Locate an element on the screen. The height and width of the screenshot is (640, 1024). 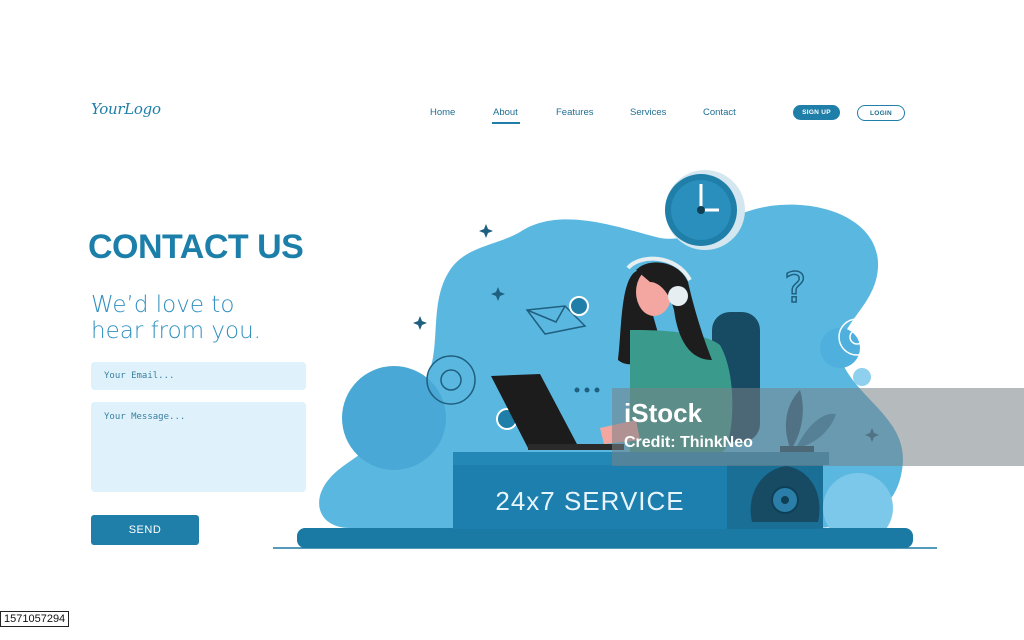
blob-circle-left is located at coordinates (394, 418).